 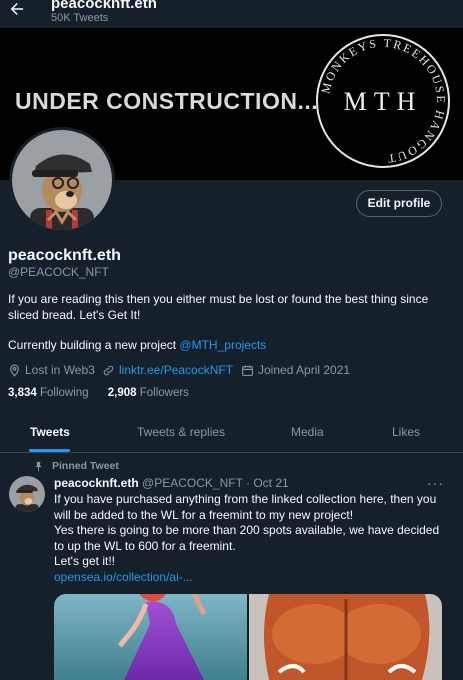 I want to click on back-arrow-icon, so click(x=17, y=9).